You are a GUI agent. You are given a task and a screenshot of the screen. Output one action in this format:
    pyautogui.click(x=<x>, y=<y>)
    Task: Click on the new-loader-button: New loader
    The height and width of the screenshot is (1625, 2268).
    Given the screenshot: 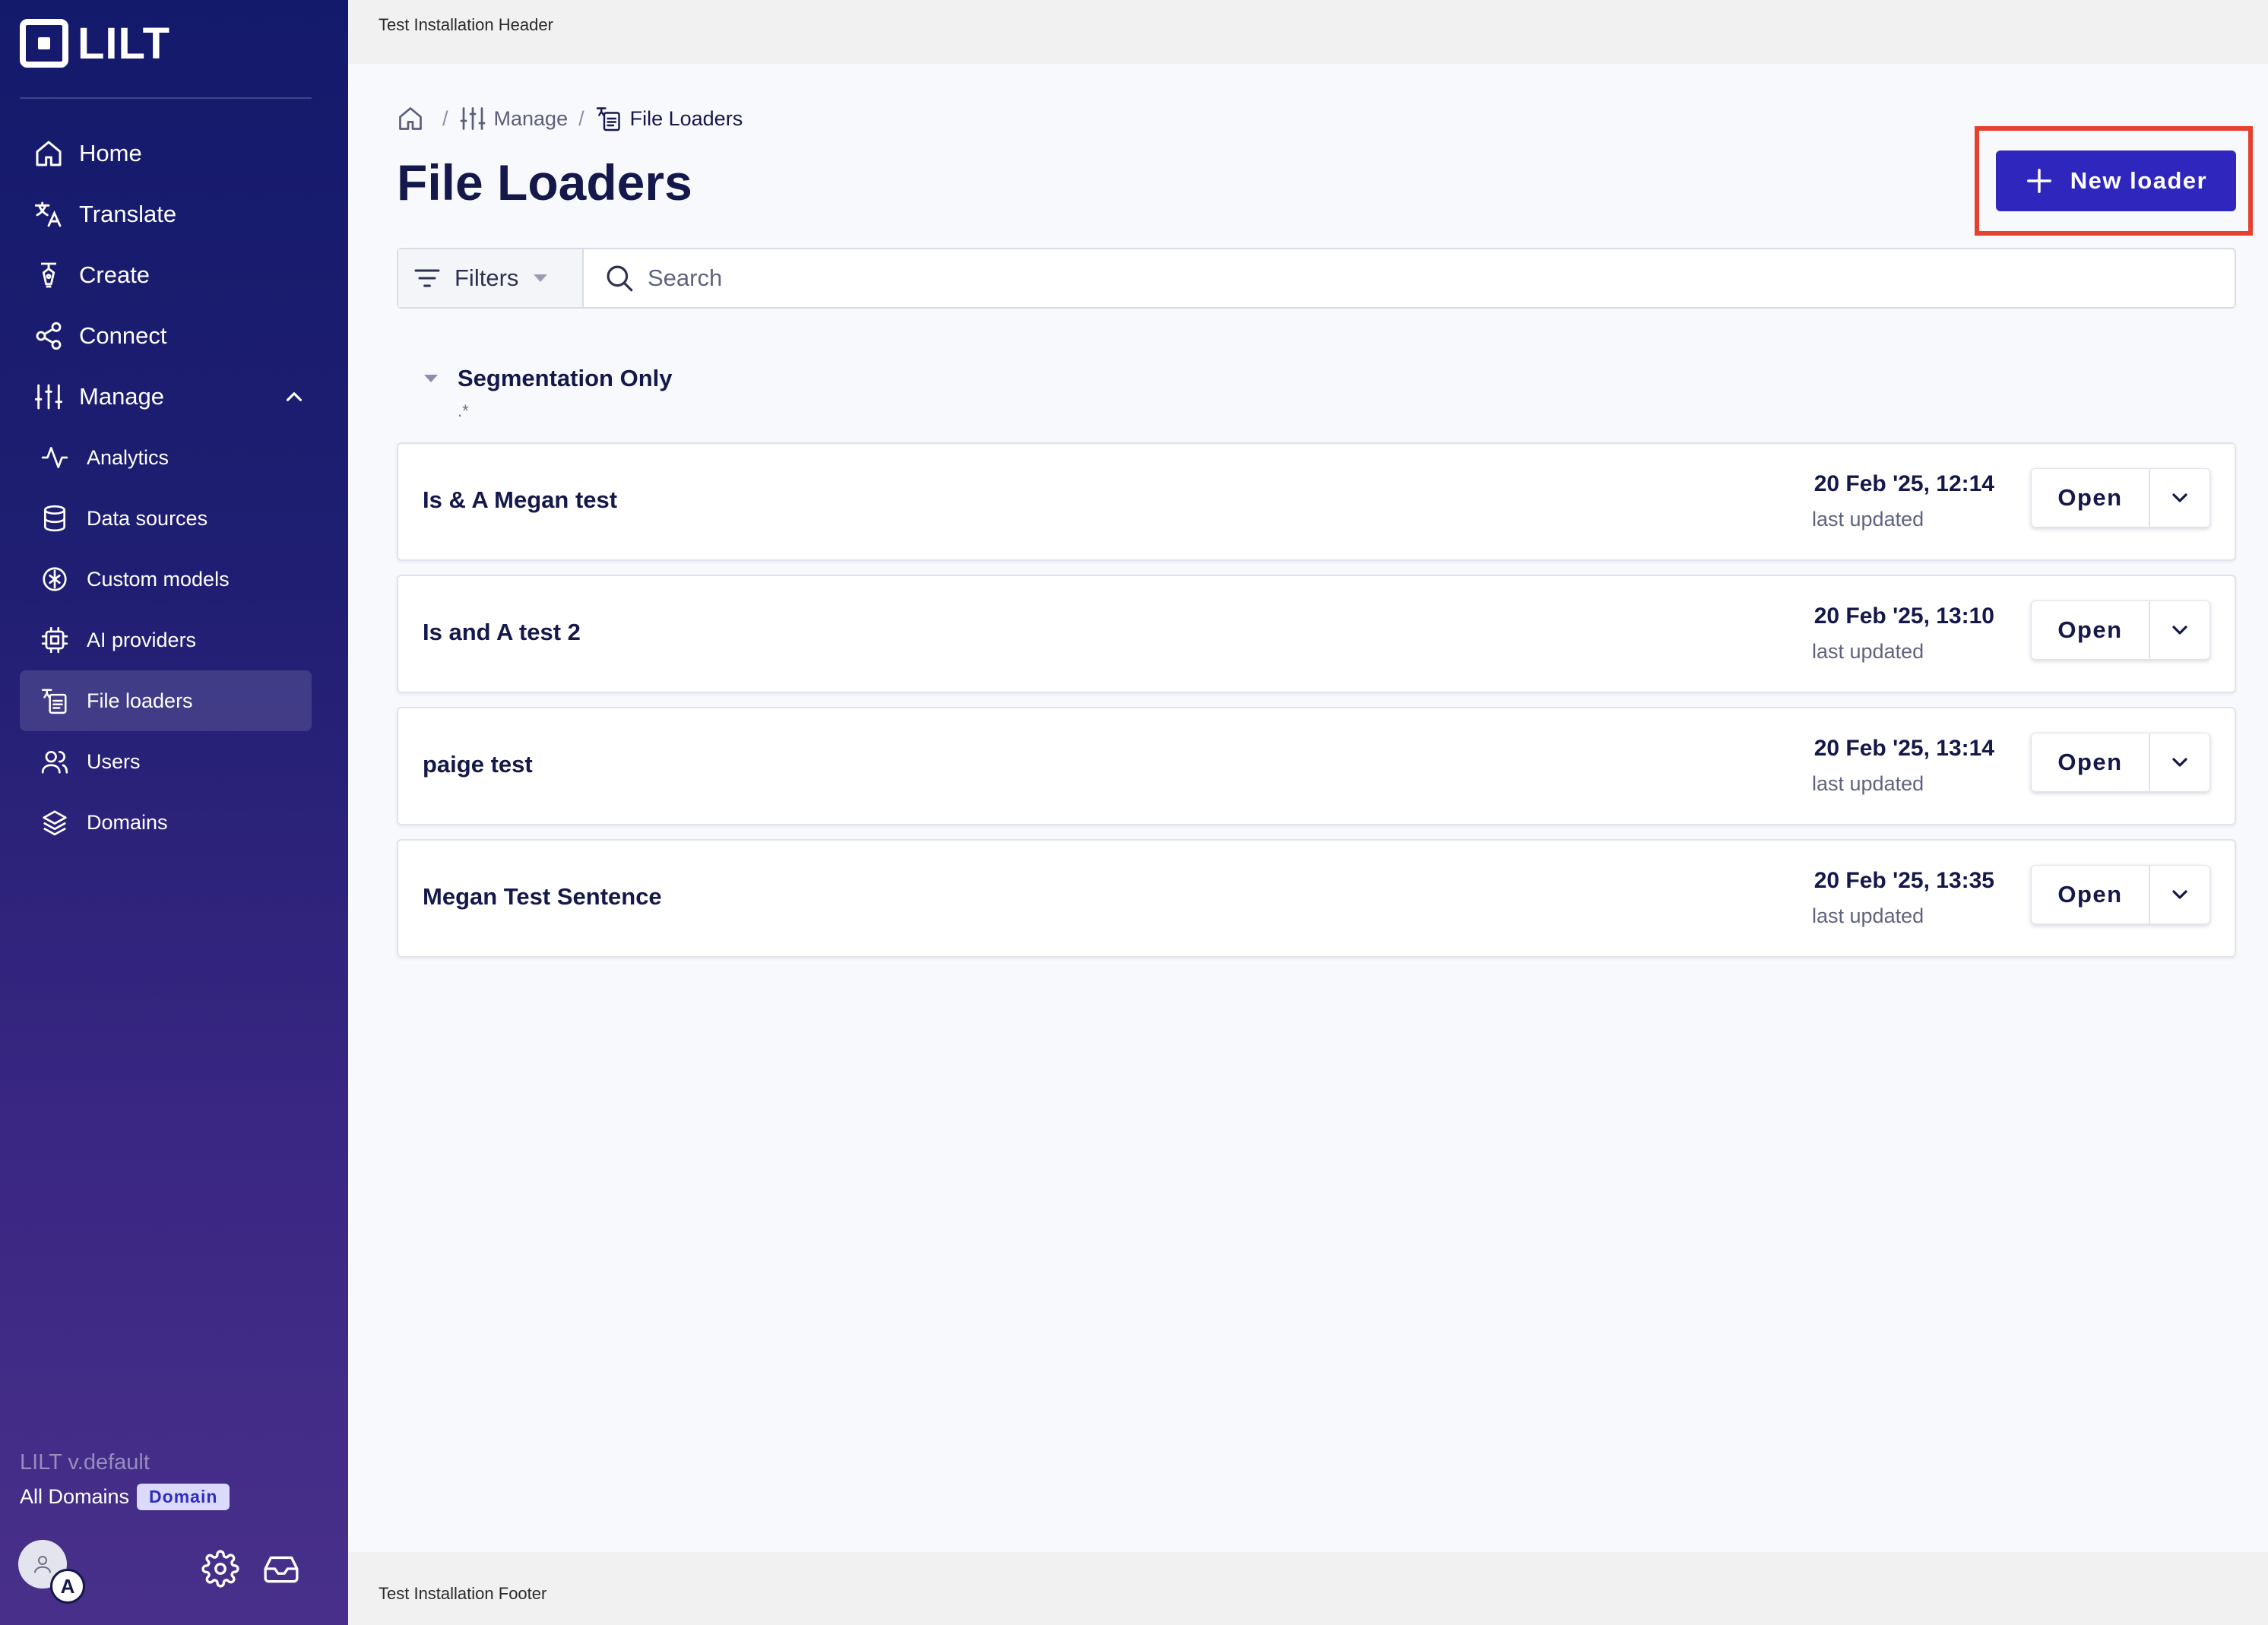 What is the action you would take?
    pyautogui.click(x=2116, y=180)
    